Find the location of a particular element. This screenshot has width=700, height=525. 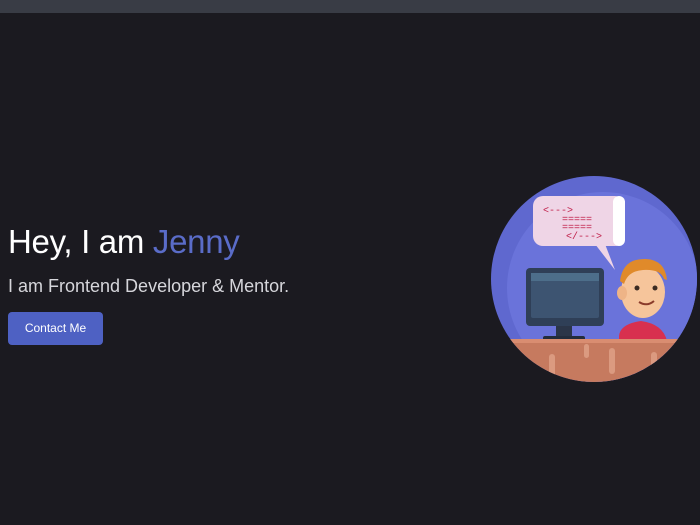

developer-illustration-svg: <---> ===== ===== </---> is located at coordinates (594, 279).